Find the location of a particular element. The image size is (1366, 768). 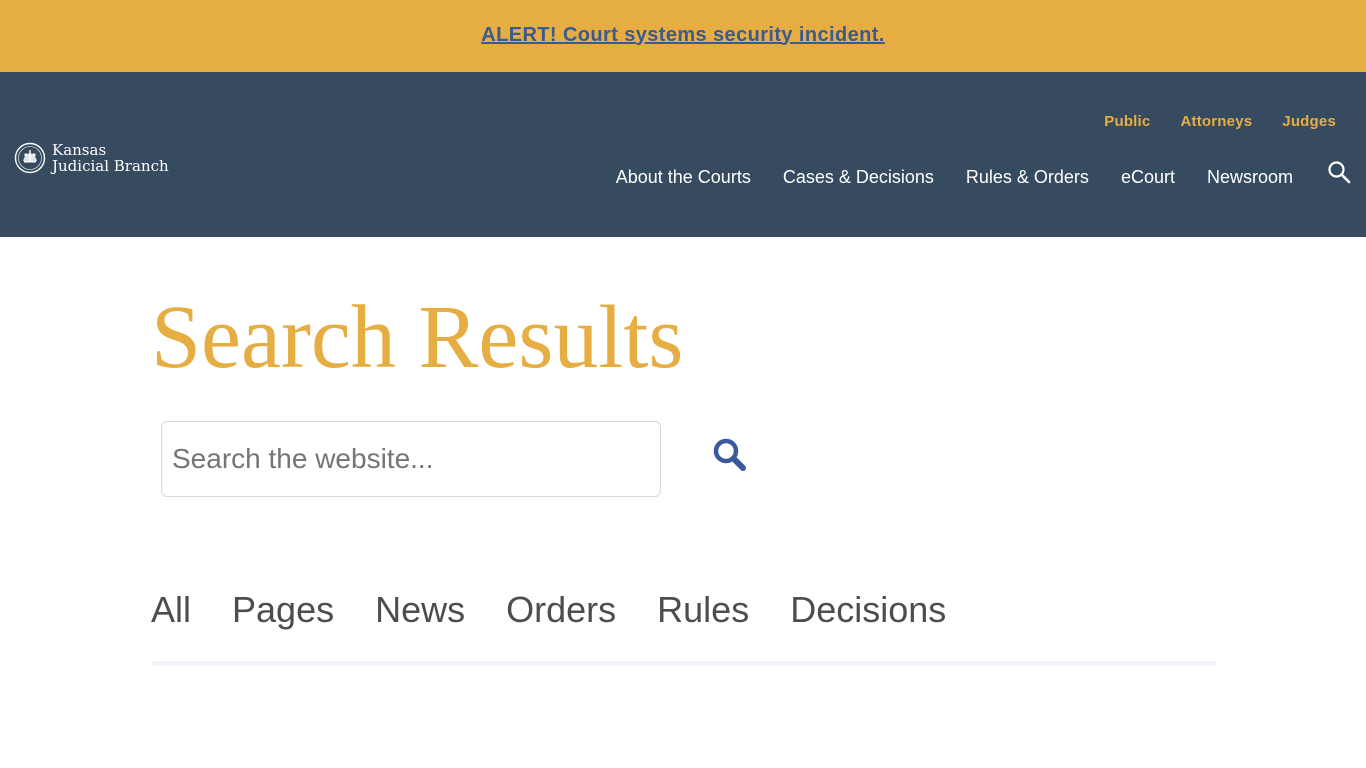

audience-link-judges: Judges is located at coordinates (1309, 121).